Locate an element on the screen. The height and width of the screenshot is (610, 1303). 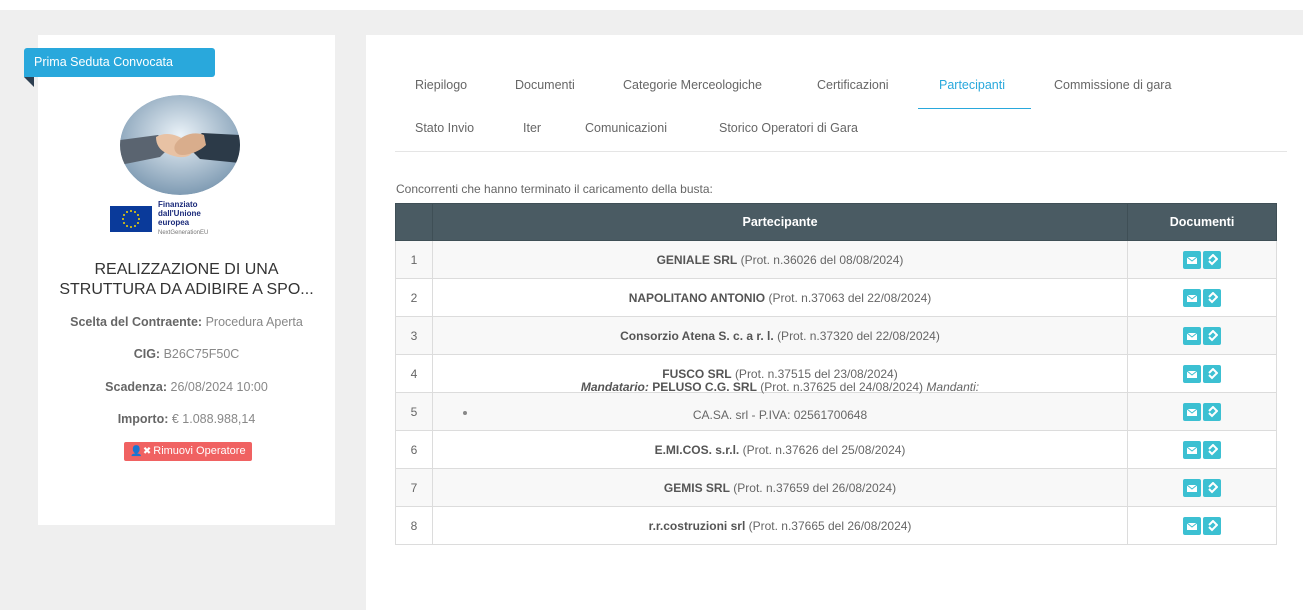
tender-image is located at coordinates (180, 145).